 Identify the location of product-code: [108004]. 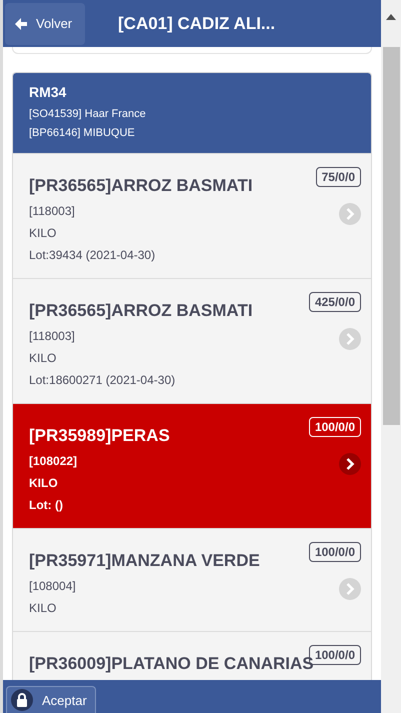
(53, 586).